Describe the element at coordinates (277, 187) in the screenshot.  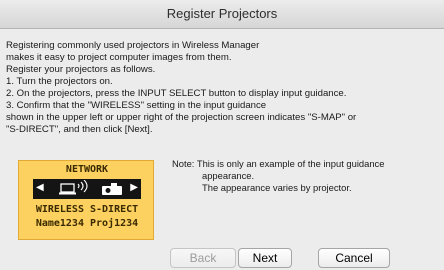
I see `note-line: The appearance varies by projector.` at that location.